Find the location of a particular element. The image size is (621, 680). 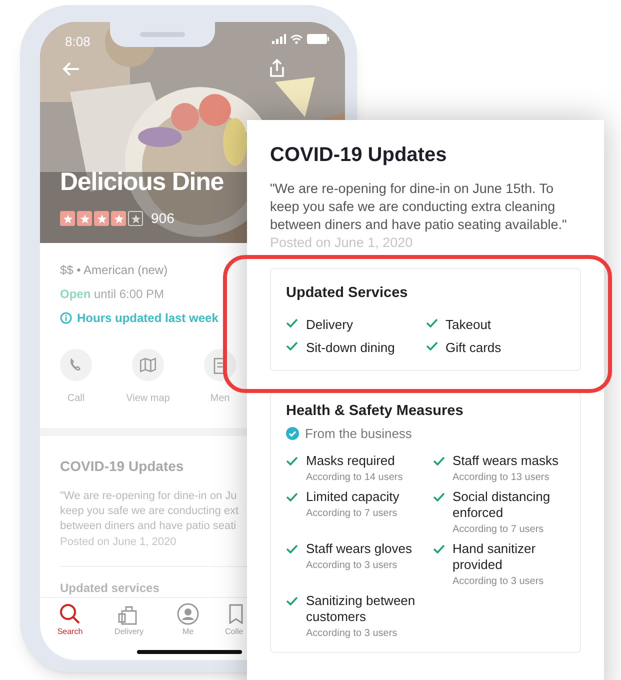

signal-icon is located at coordinates (279, 39).